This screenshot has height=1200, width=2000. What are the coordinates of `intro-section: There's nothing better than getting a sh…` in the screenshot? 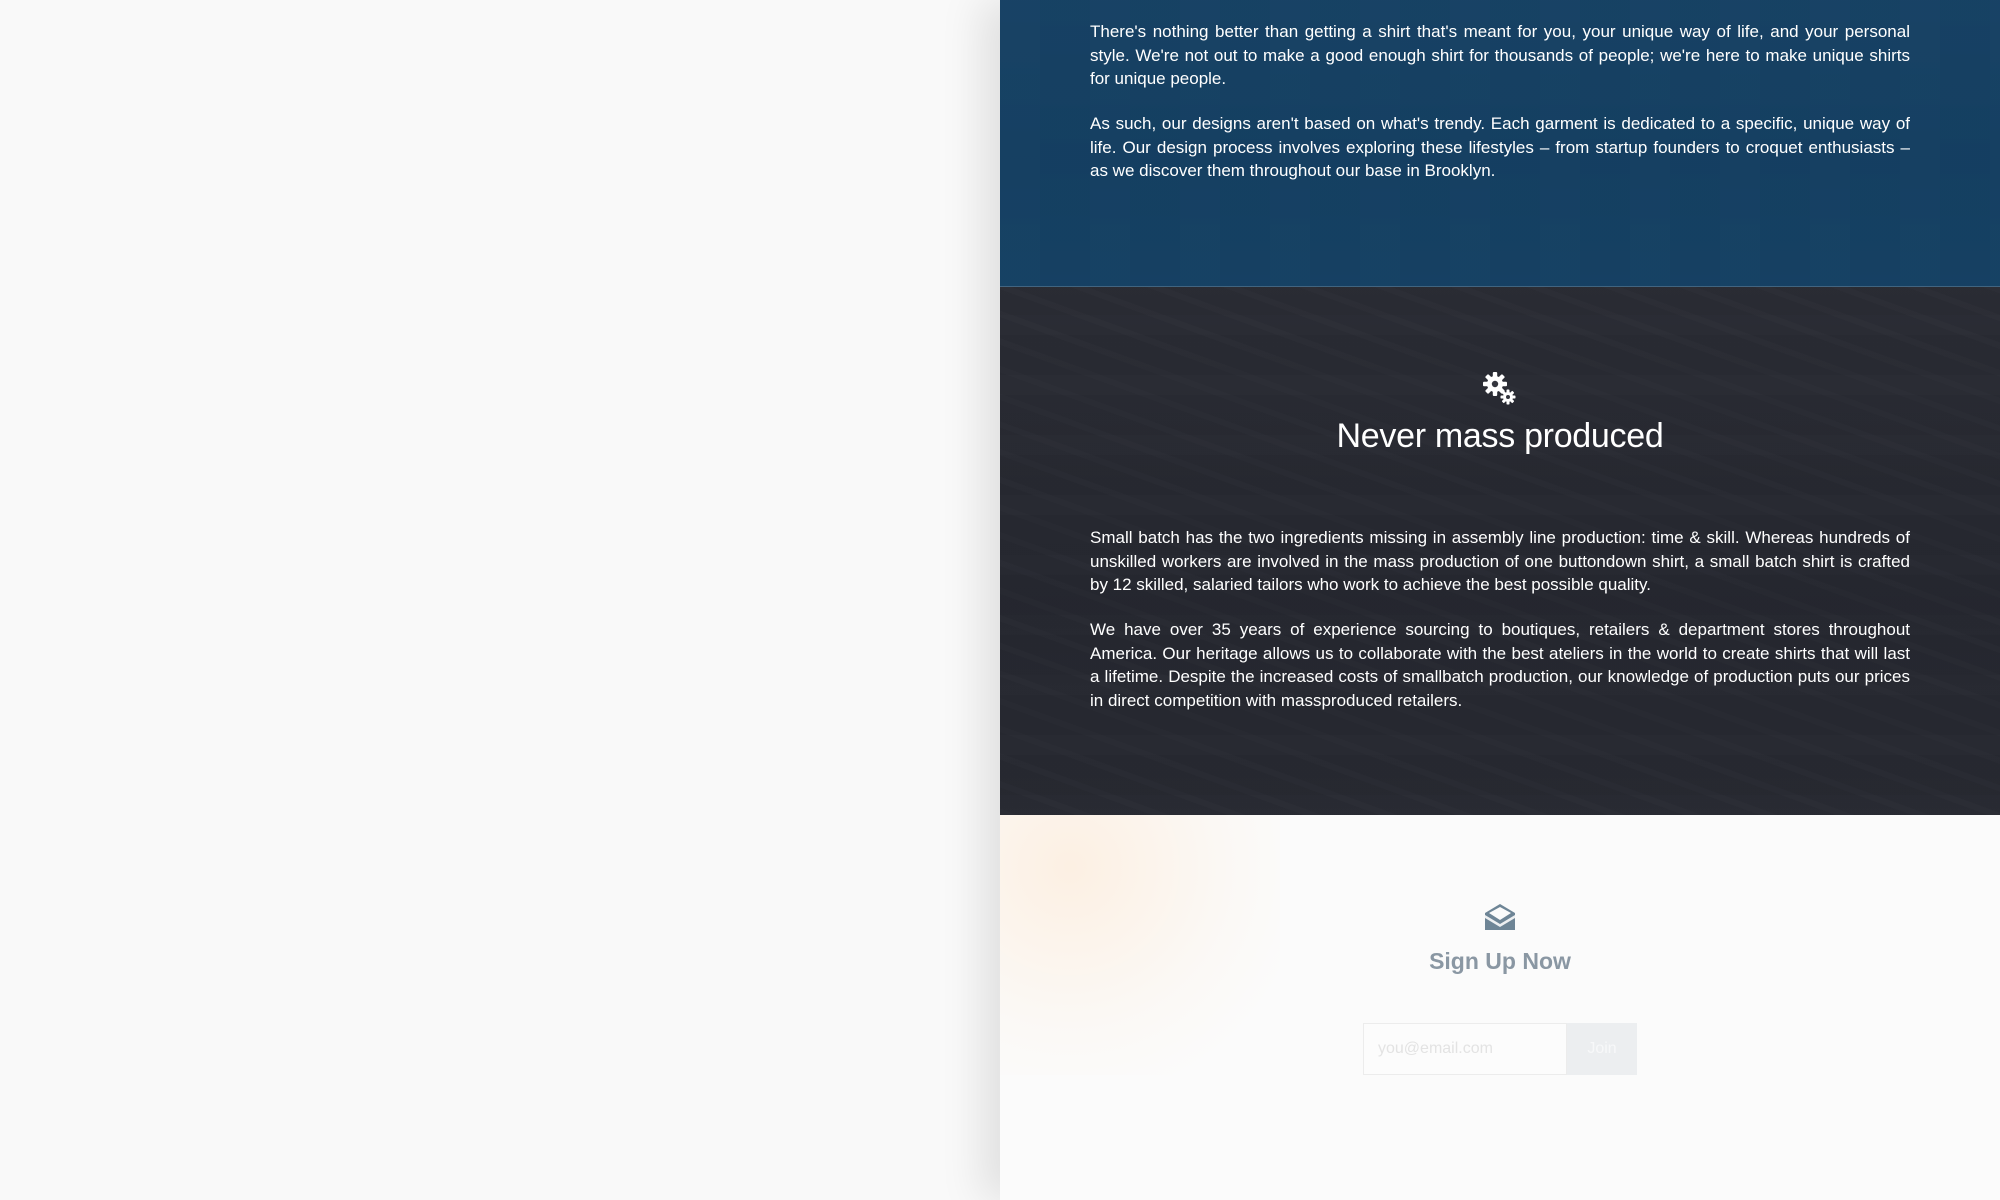 It's located at (1500, 143).